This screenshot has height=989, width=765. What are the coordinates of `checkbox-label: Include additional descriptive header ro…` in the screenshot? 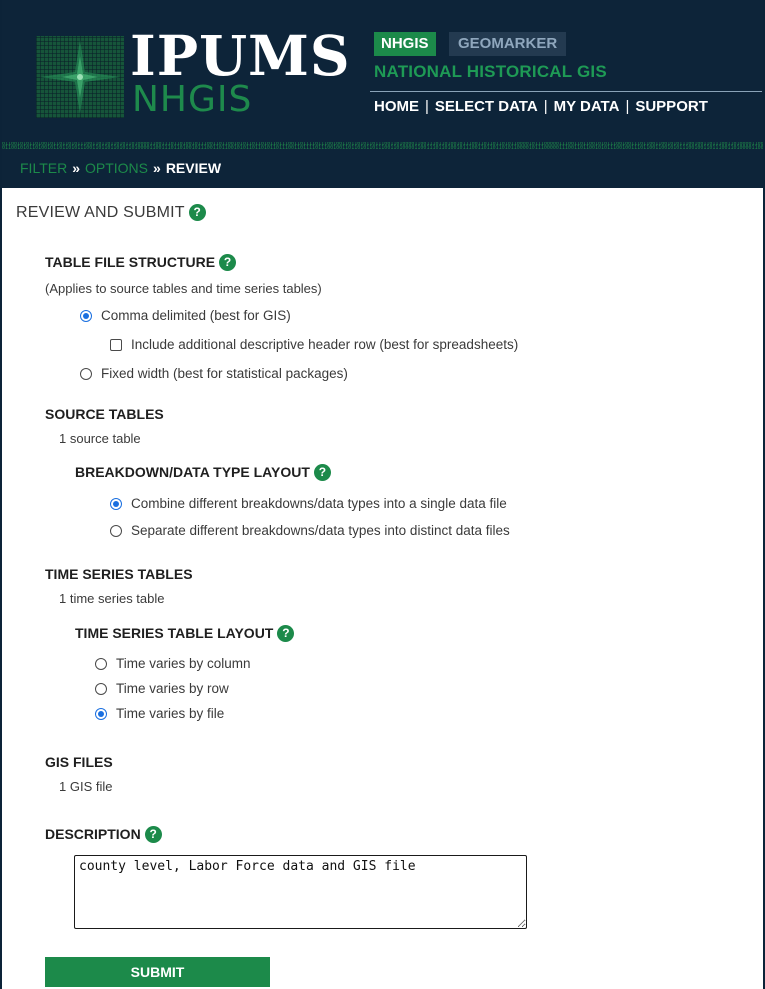 It's located at (325, 344).